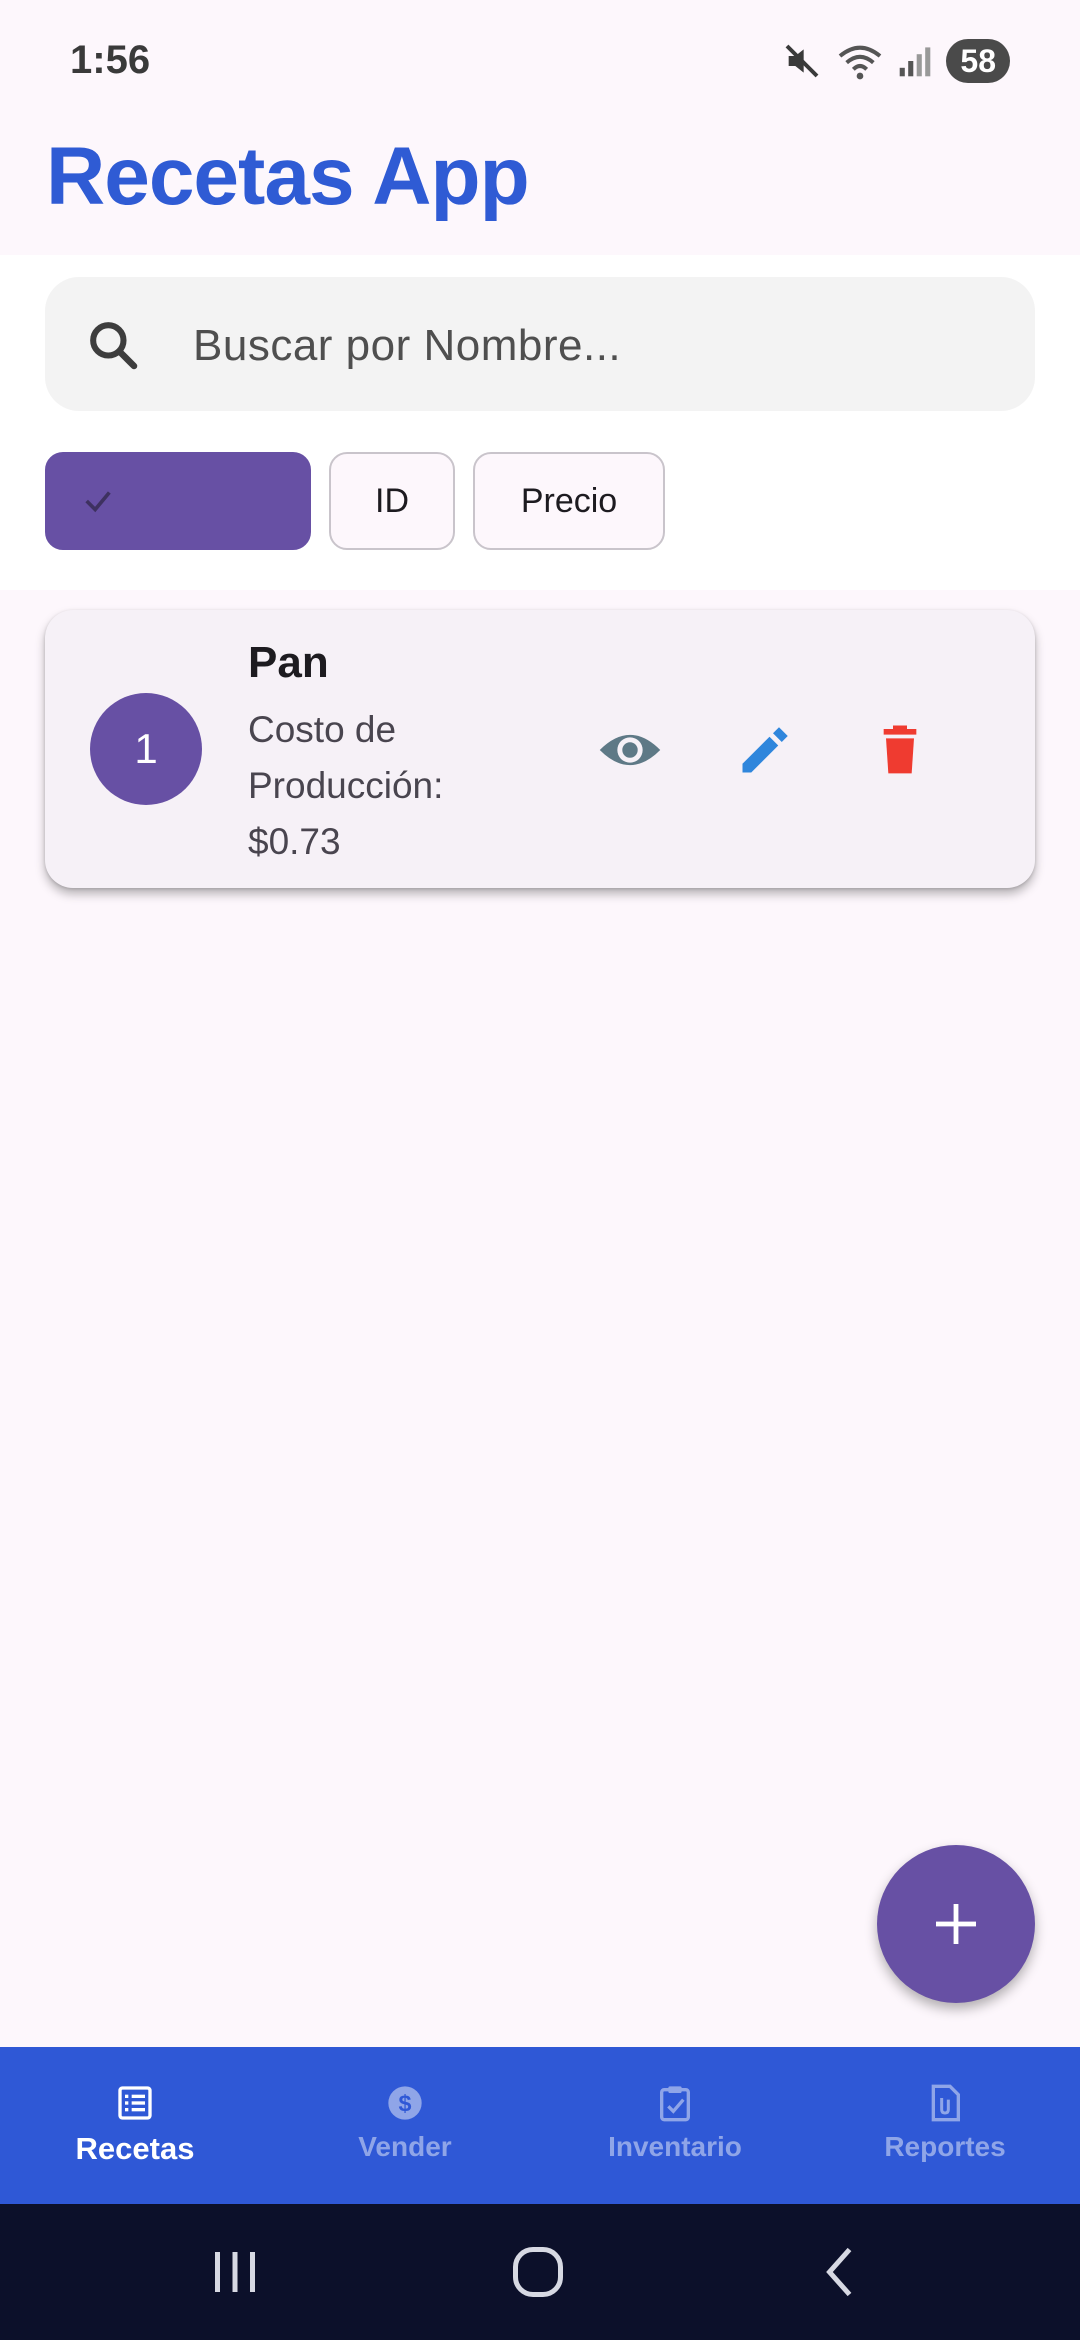 Image resolution: width=1080 pixels, height=2340 pixels. I want to click on add-recipe-button, so click(956, 1924).